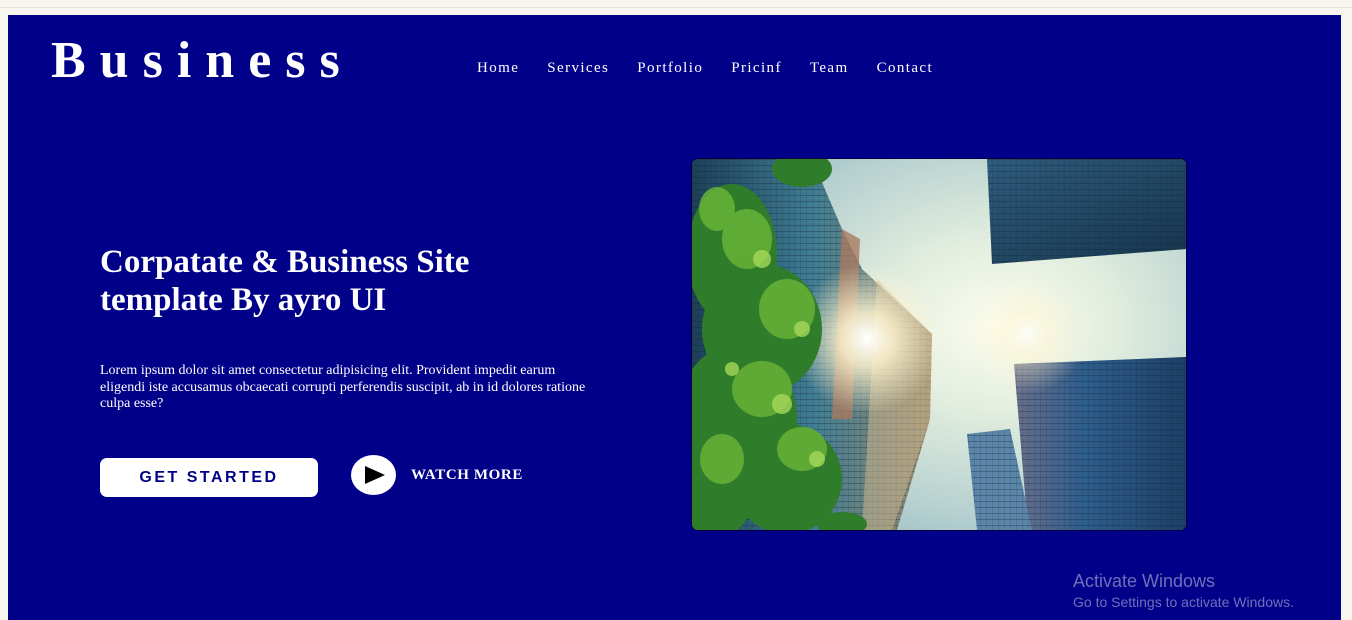  I want to click on get-started-button: GET STARTED, so click(209, 477).